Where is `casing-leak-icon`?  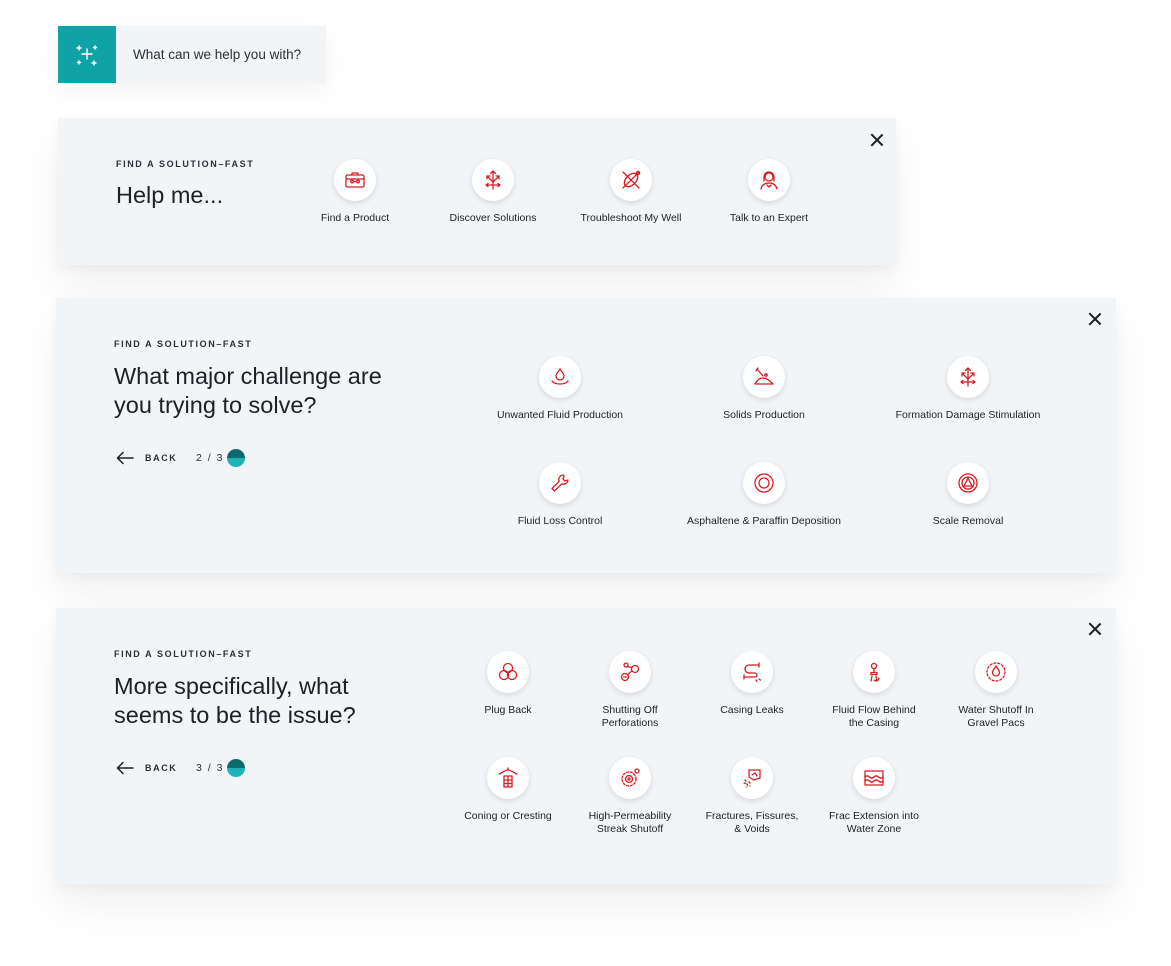
casing-leak-icon is located at coordinates (752, 672).